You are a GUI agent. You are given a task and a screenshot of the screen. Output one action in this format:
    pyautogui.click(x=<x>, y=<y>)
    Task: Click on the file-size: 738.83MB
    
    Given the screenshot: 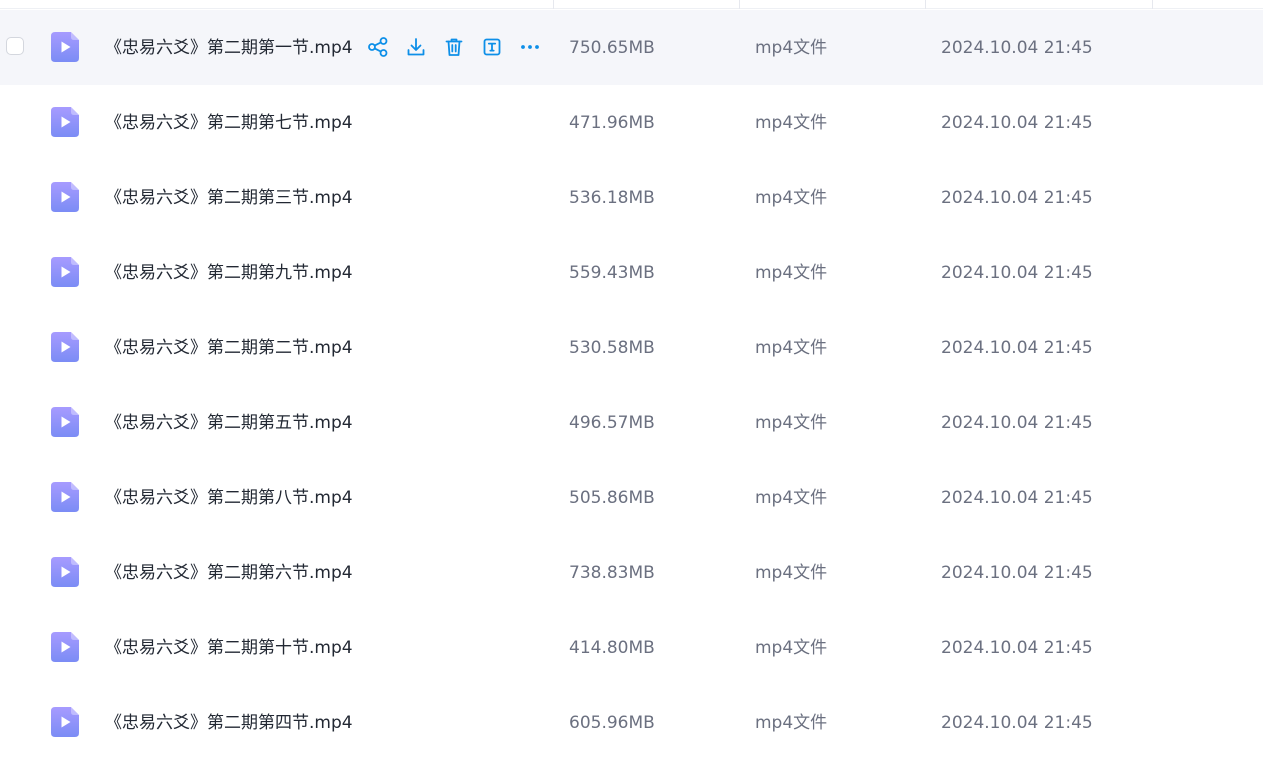 What is the action you would take?
    pyautogui.click(x=612, y=573)
    